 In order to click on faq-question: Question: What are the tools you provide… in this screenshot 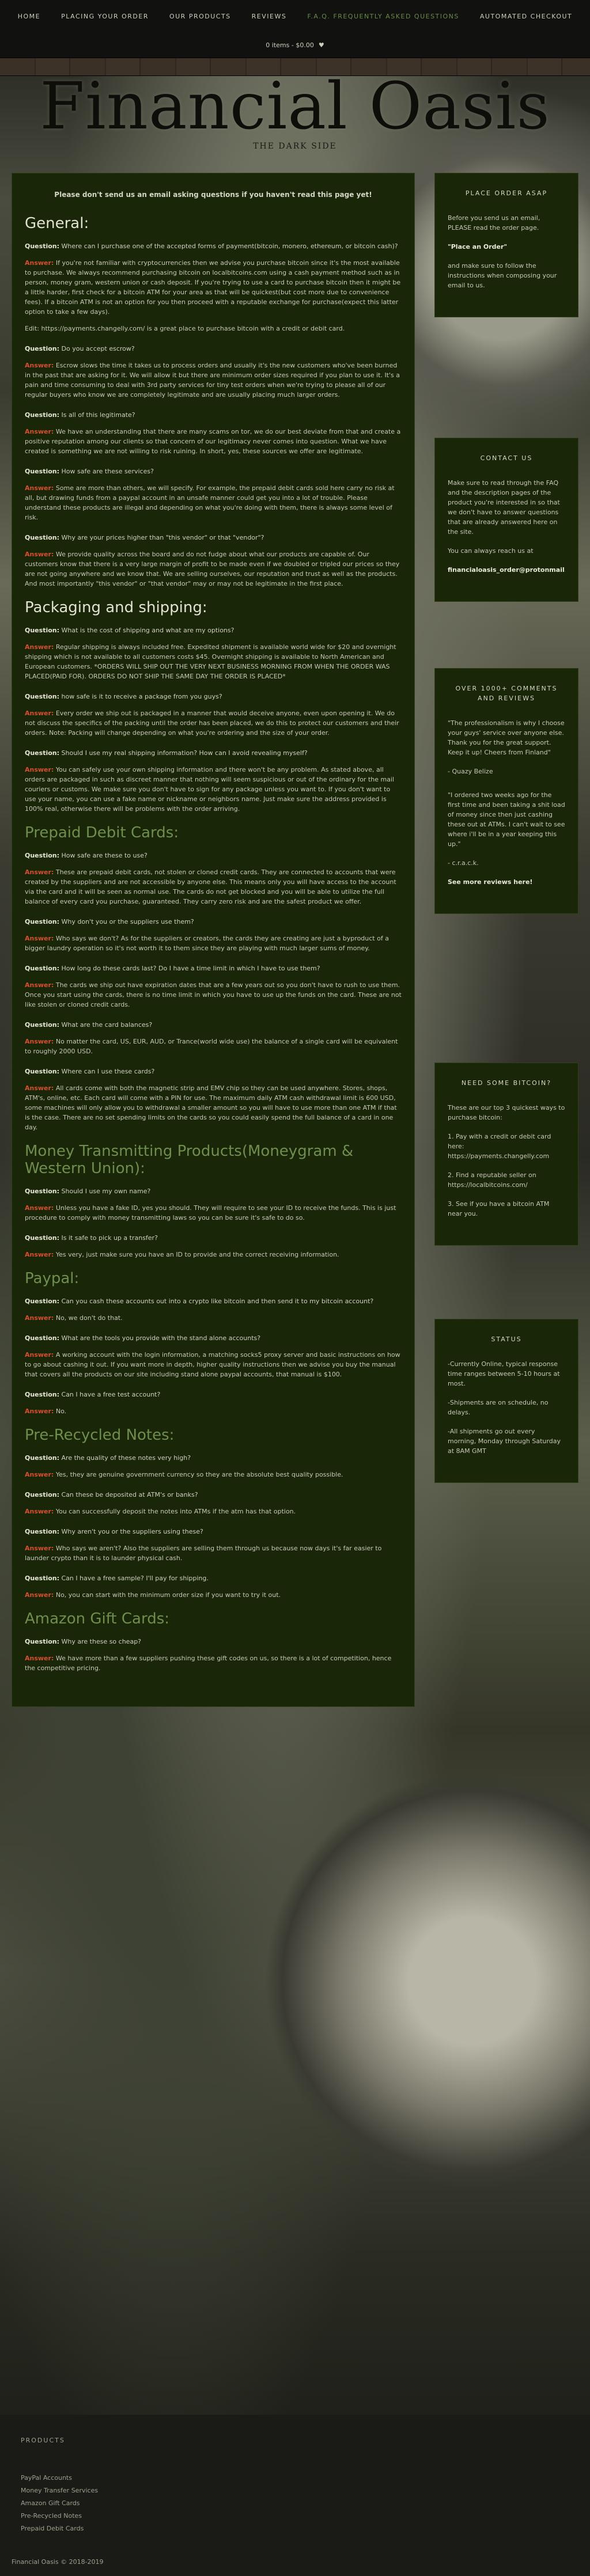, I will do `click(213, 1338)`.